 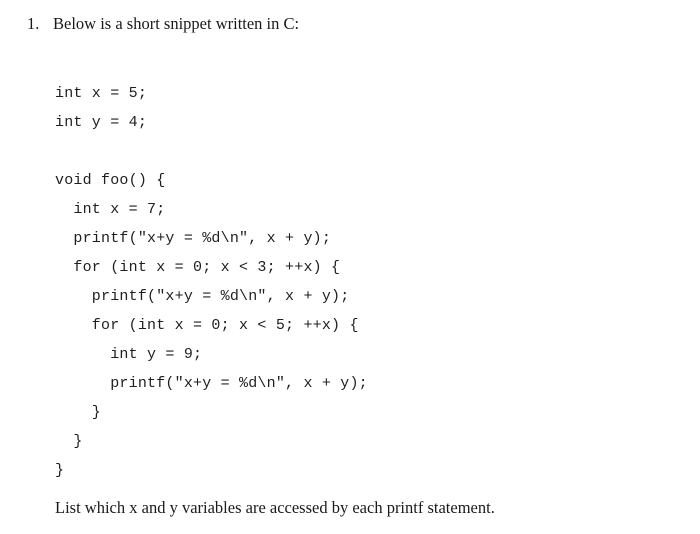 What do you see at coordinates (198, 267) in the screenshot?
I see `code-line: for (int x = 0; x < 3; ++x) {` at bounding box center [198, 267].